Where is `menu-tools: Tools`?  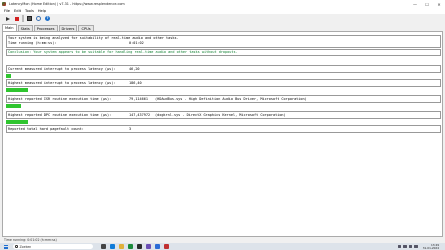 menu-tools: Tools is located at coordinates (29, 11).